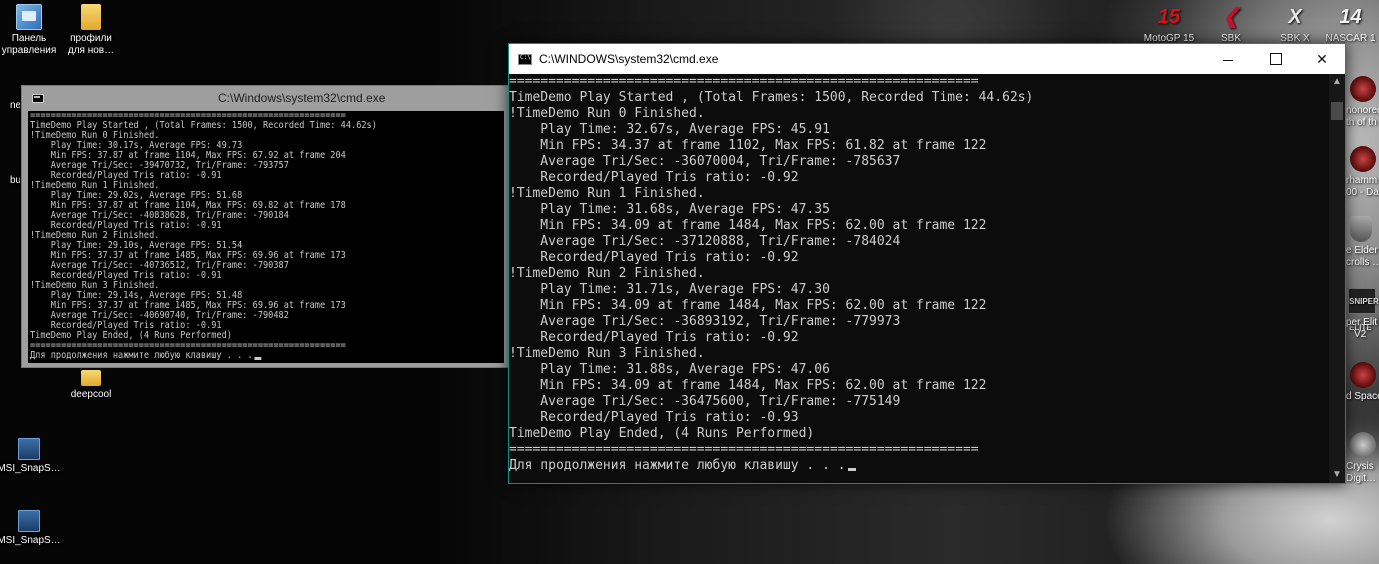 The height and width of the screenshot is (564, 1379). What do you see at coordinates (1322, 59) in the screenshot?
I see `close-button: ✕` at bounding box center [1322, 59].